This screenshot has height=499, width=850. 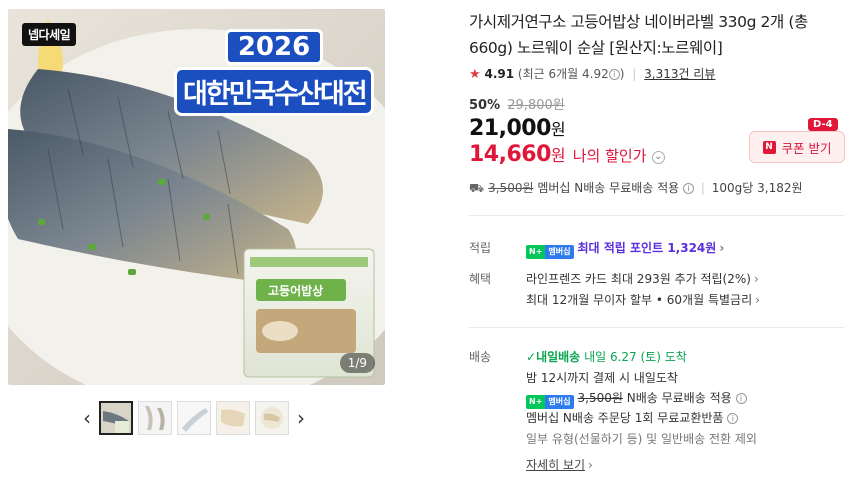 What do you see at coordinates (556, 465) in the screenshot?
I see `see-more-text: 자세히 보기` at bounding box center [556, 465].